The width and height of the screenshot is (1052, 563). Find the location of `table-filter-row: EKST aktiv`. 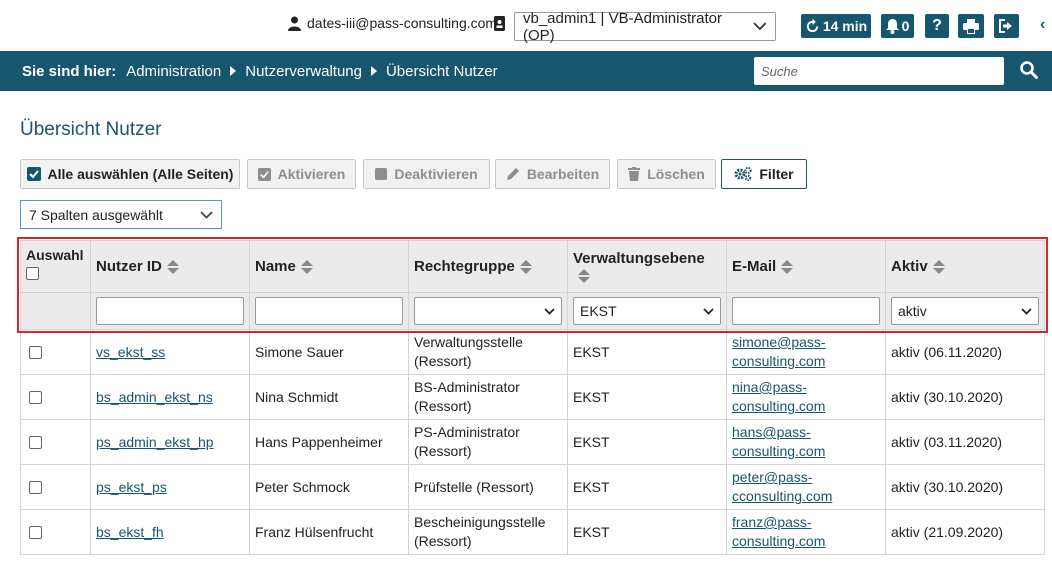

table-filter-row: EKST aktiv is located at coordinates (532, 311).